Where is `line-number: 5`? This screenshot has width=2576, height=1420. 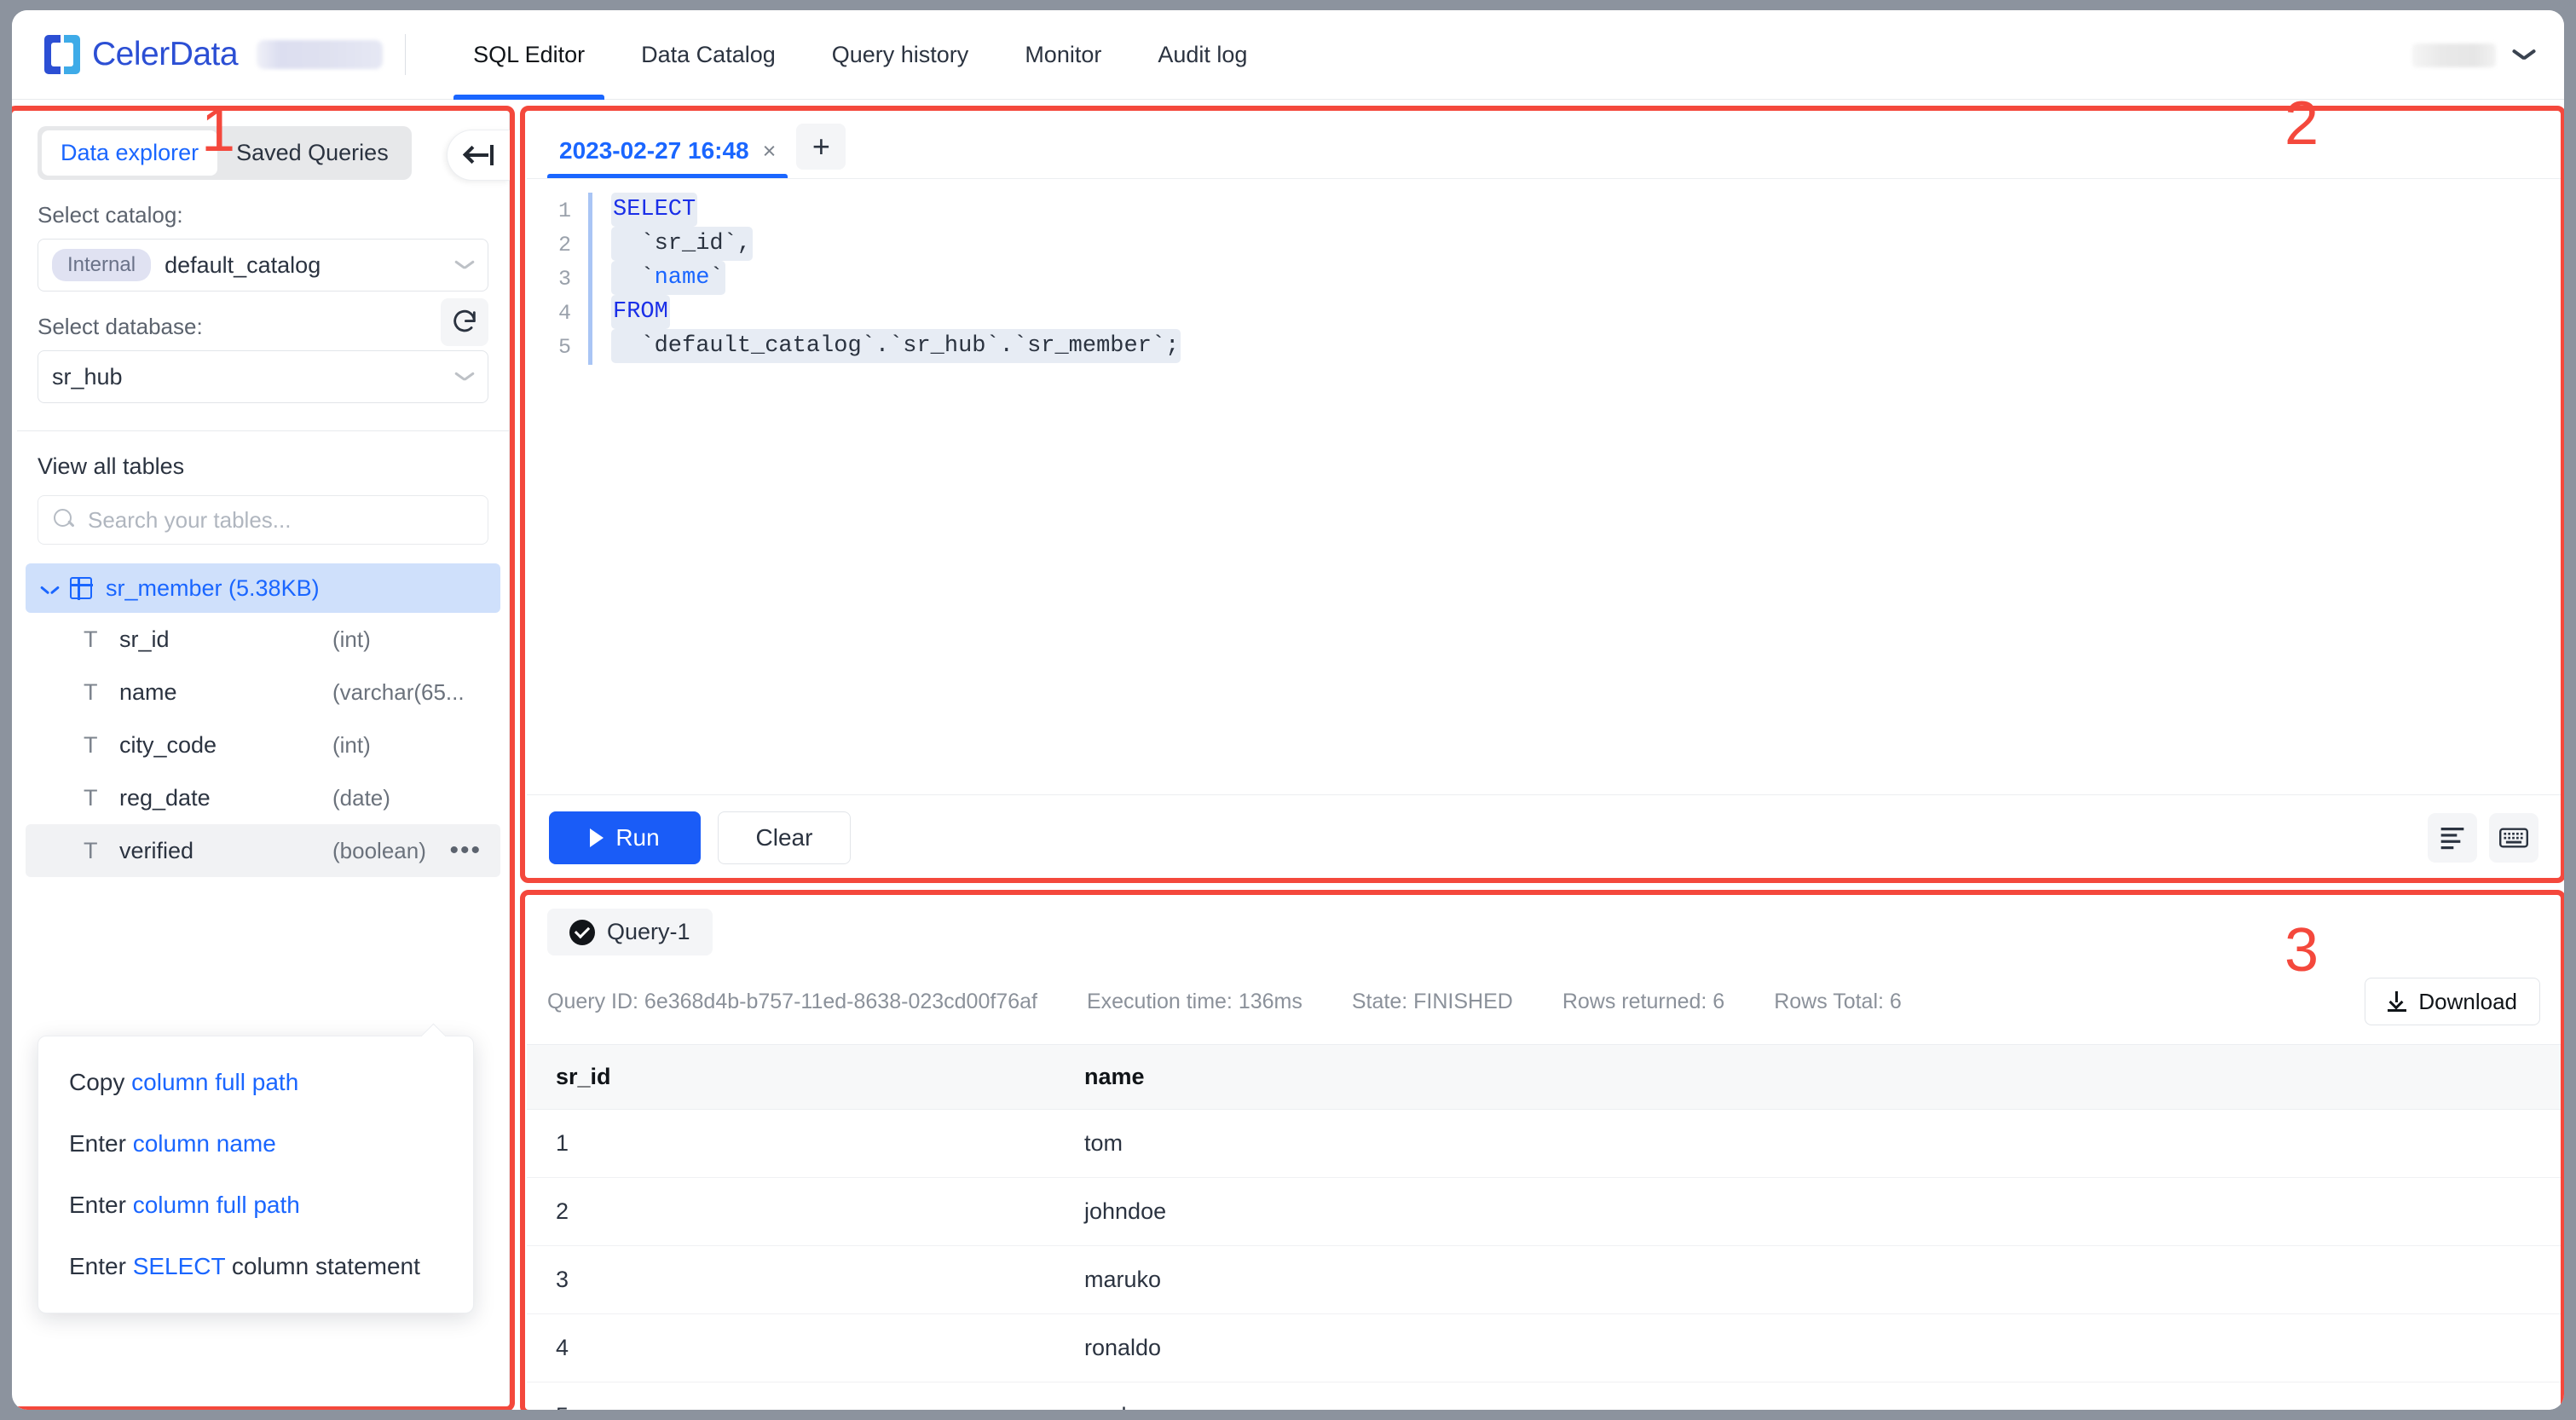
line-number: 5 is located at coordinates (564, 347).